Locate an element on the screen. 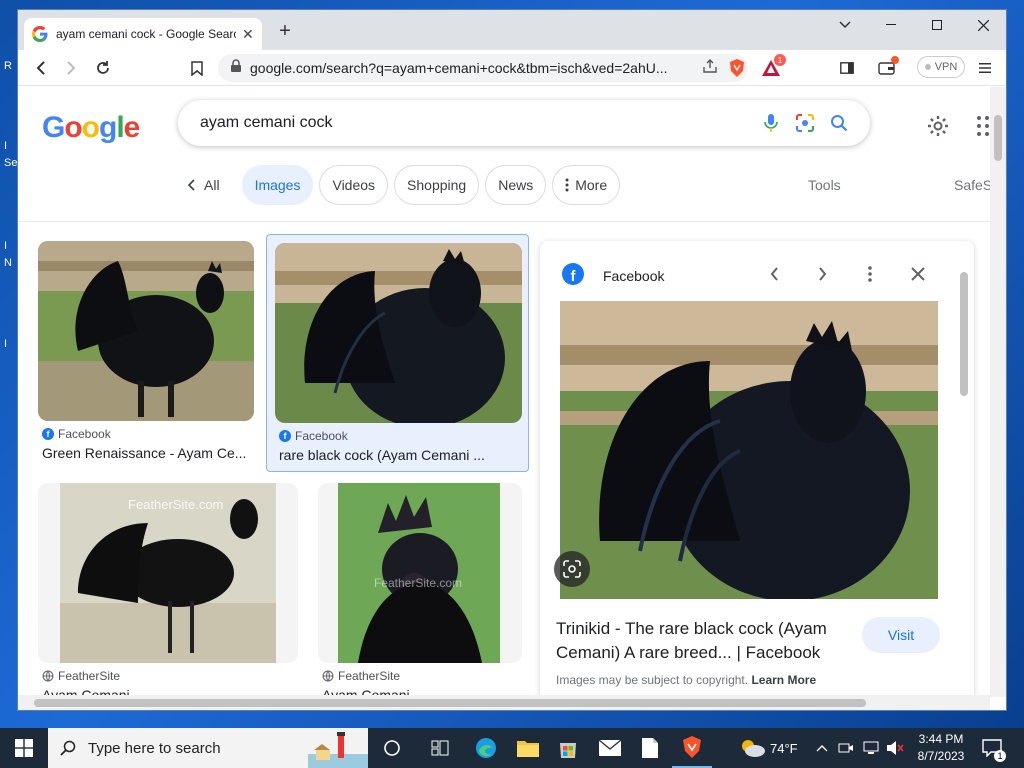  maximize-button is located at coordinates (937, 25).